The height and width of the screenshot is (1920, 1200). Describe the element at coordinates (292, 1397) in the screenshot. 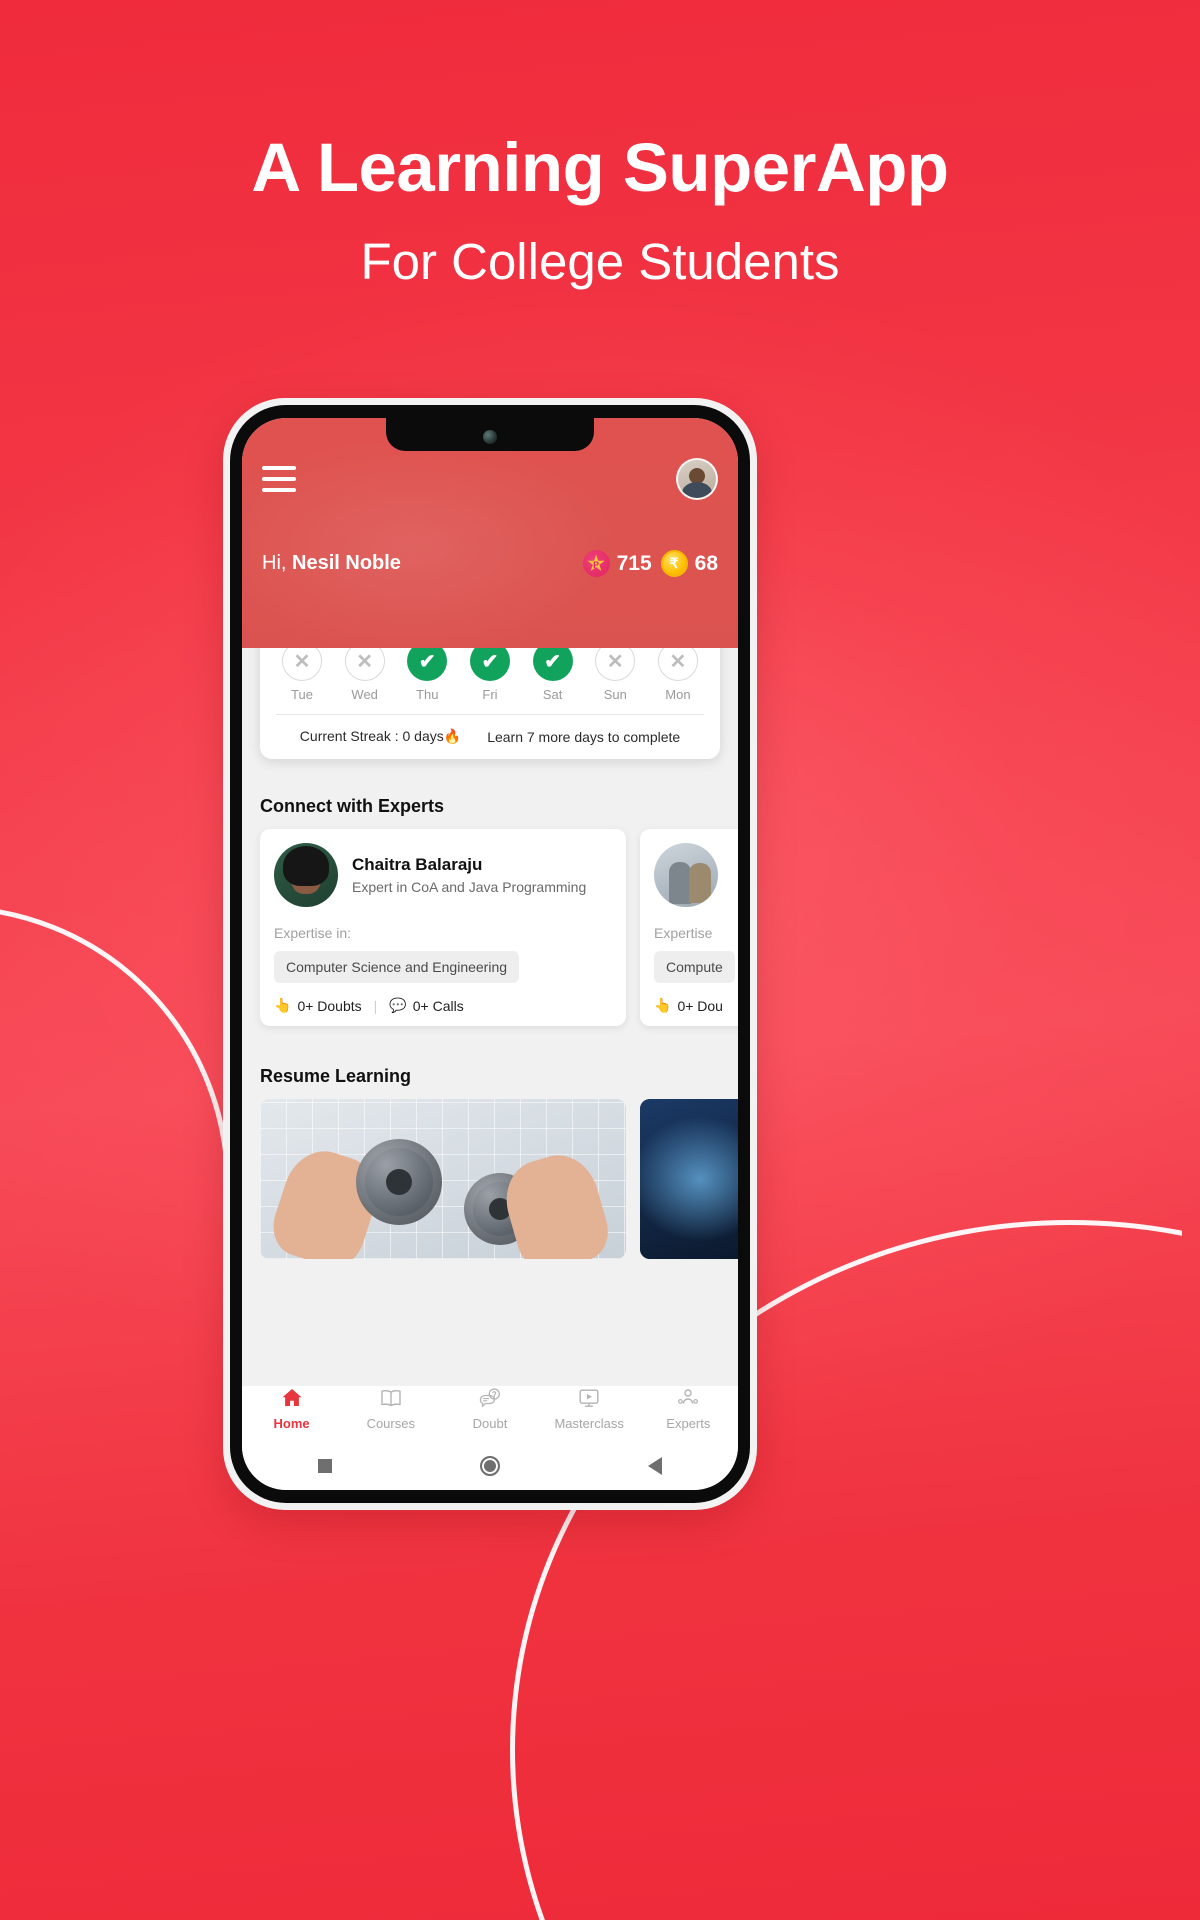

I see `home-icon` at that location.